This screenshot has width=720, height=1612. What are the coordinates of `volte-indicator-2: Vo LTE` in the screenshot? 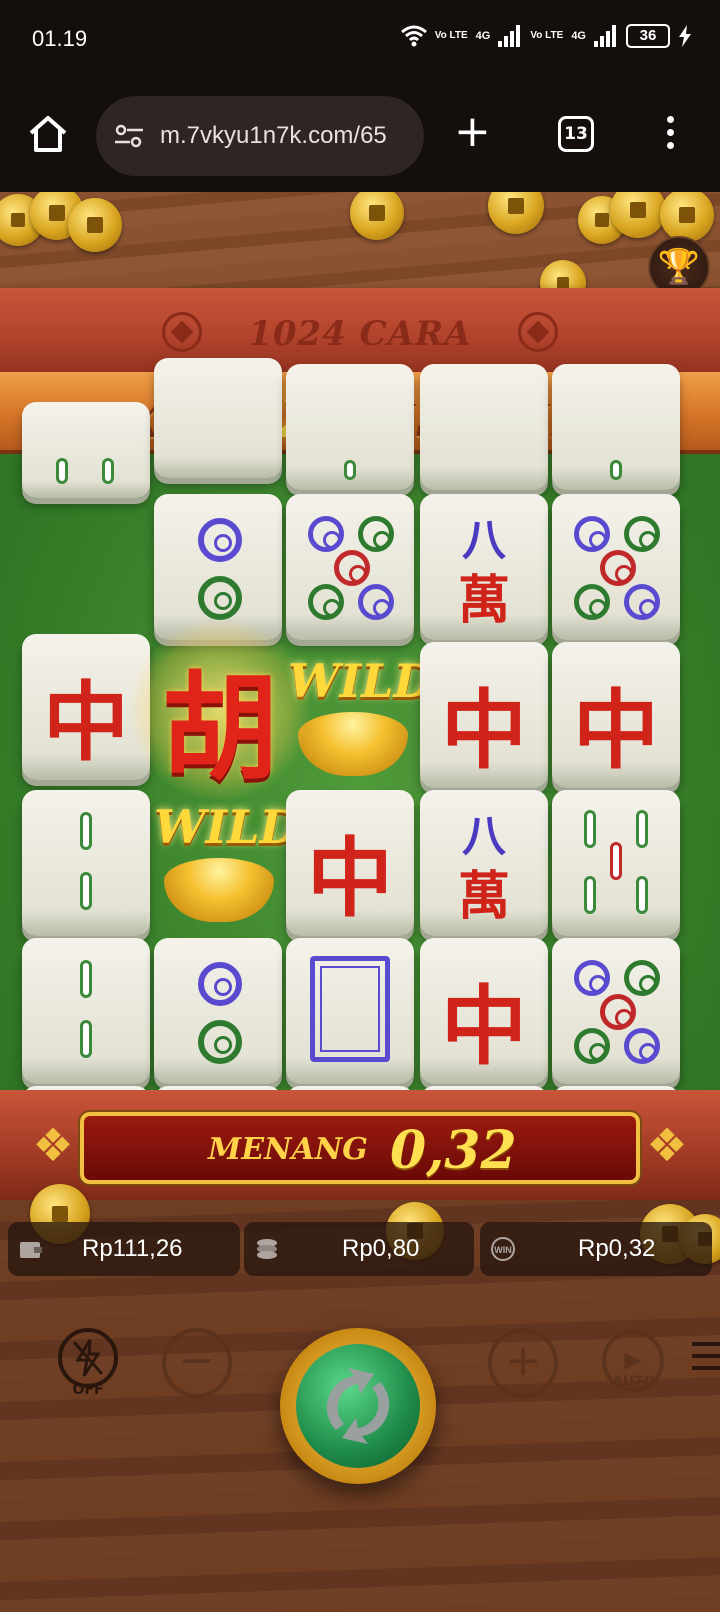 It's located at (547, 35).